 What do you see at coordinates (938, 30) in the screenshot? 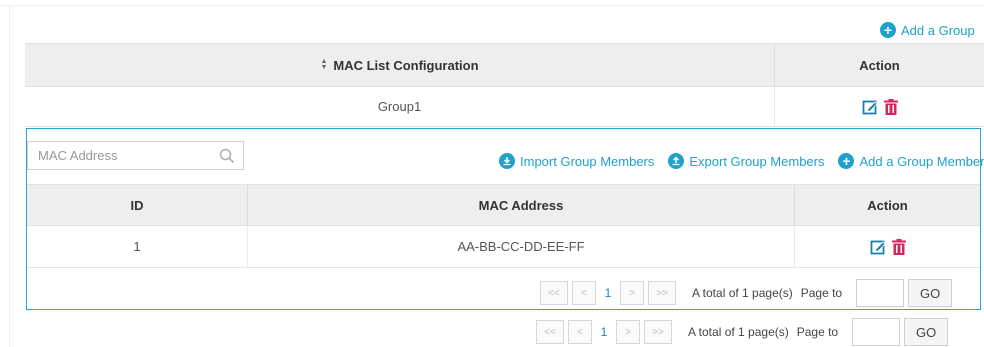
I see `add-group-label: Add a Group` at bounding box center [938, 30].